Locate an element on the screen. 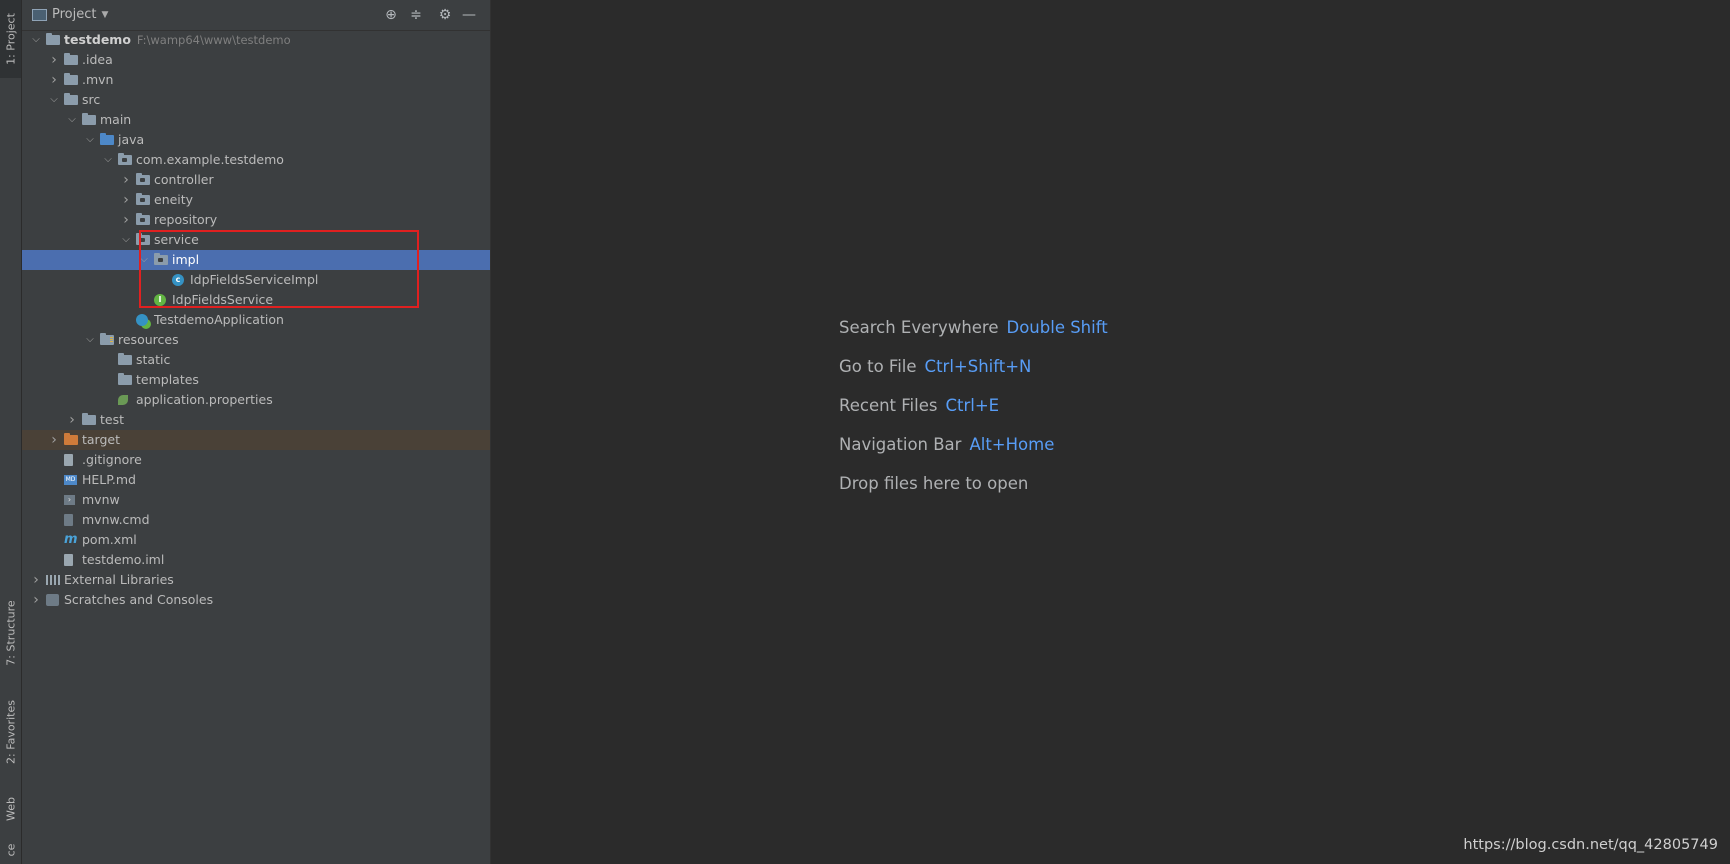  tab-favorites: 2: Favorites is located at coordinates (10, 732).